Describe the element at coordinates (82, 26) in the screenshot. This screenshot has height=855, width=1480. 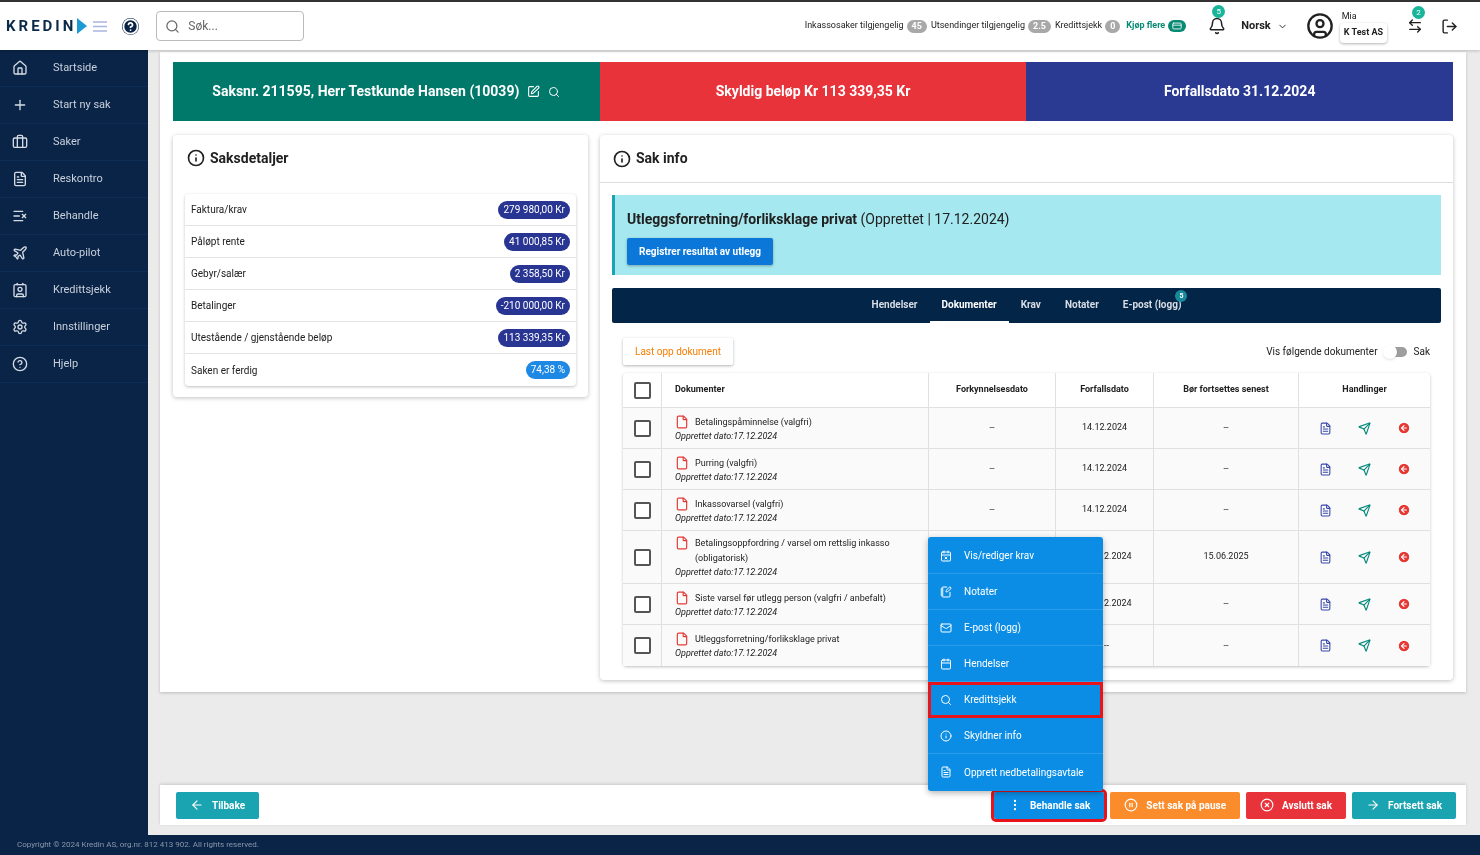
I see `play-mark-icon` at that location.